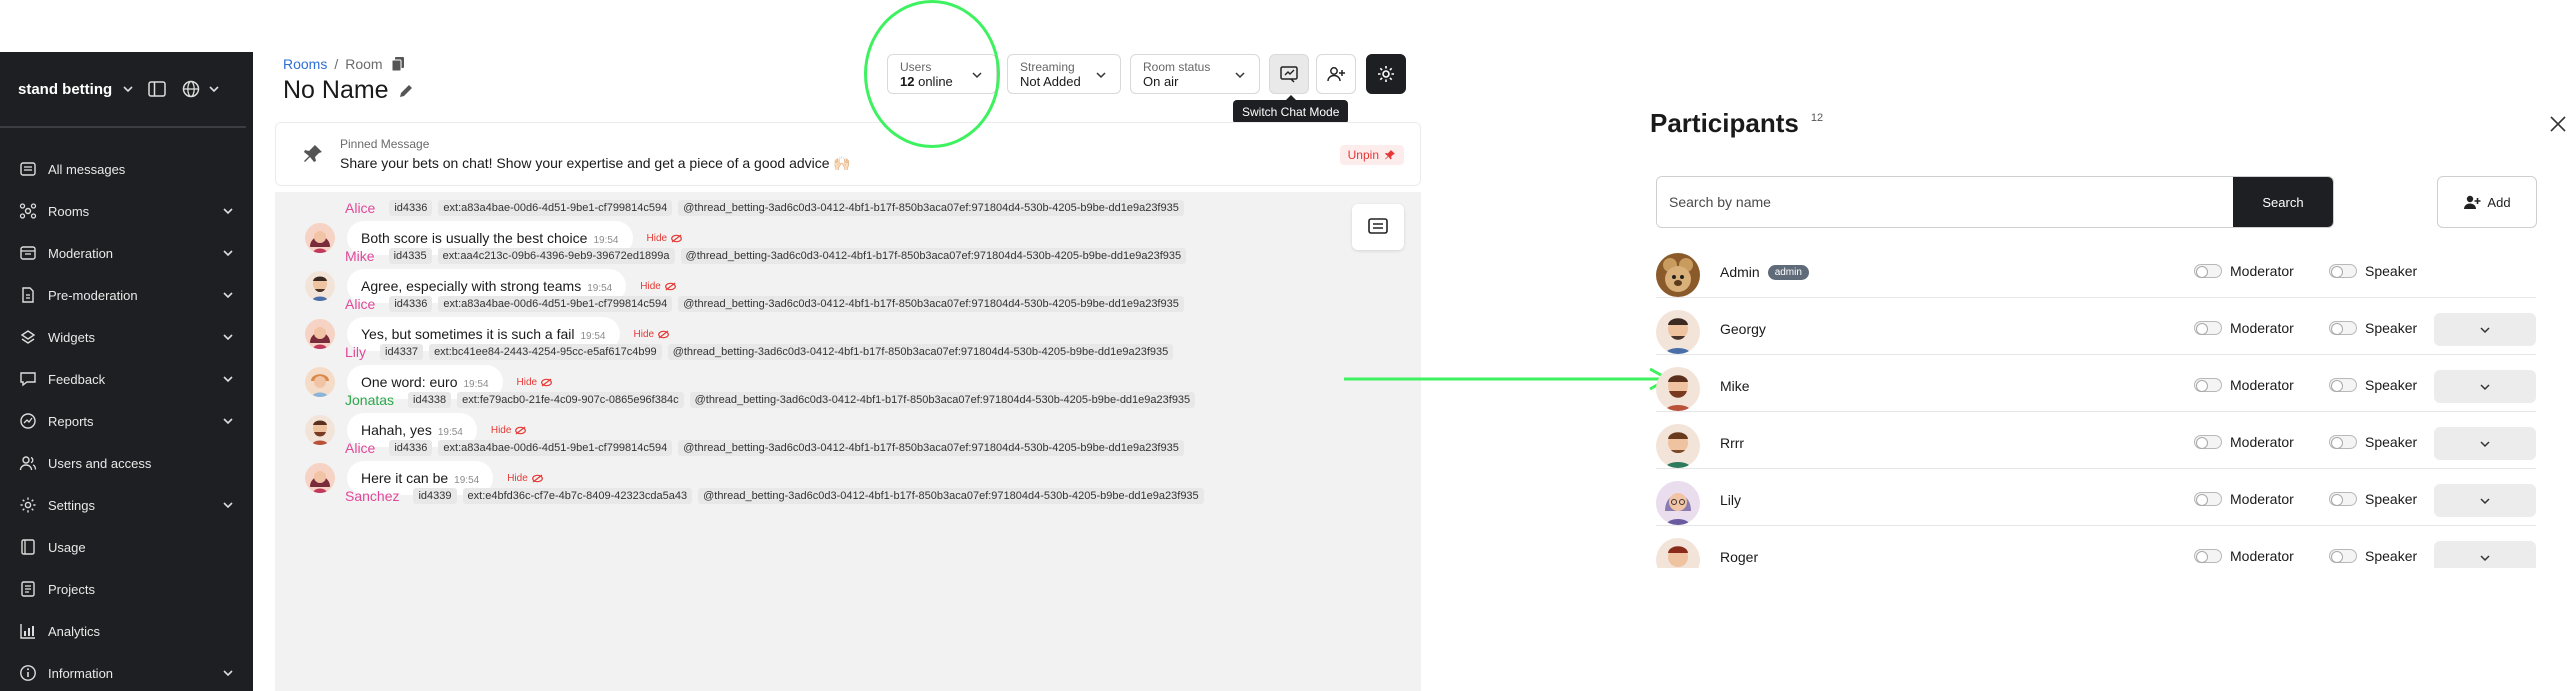 The width and height of the screenshot is (2571, 691). What do you see at coordinates (157, 89) in the screenshot?
I see `layout-panel-icon` at bounding box center [157, 89].